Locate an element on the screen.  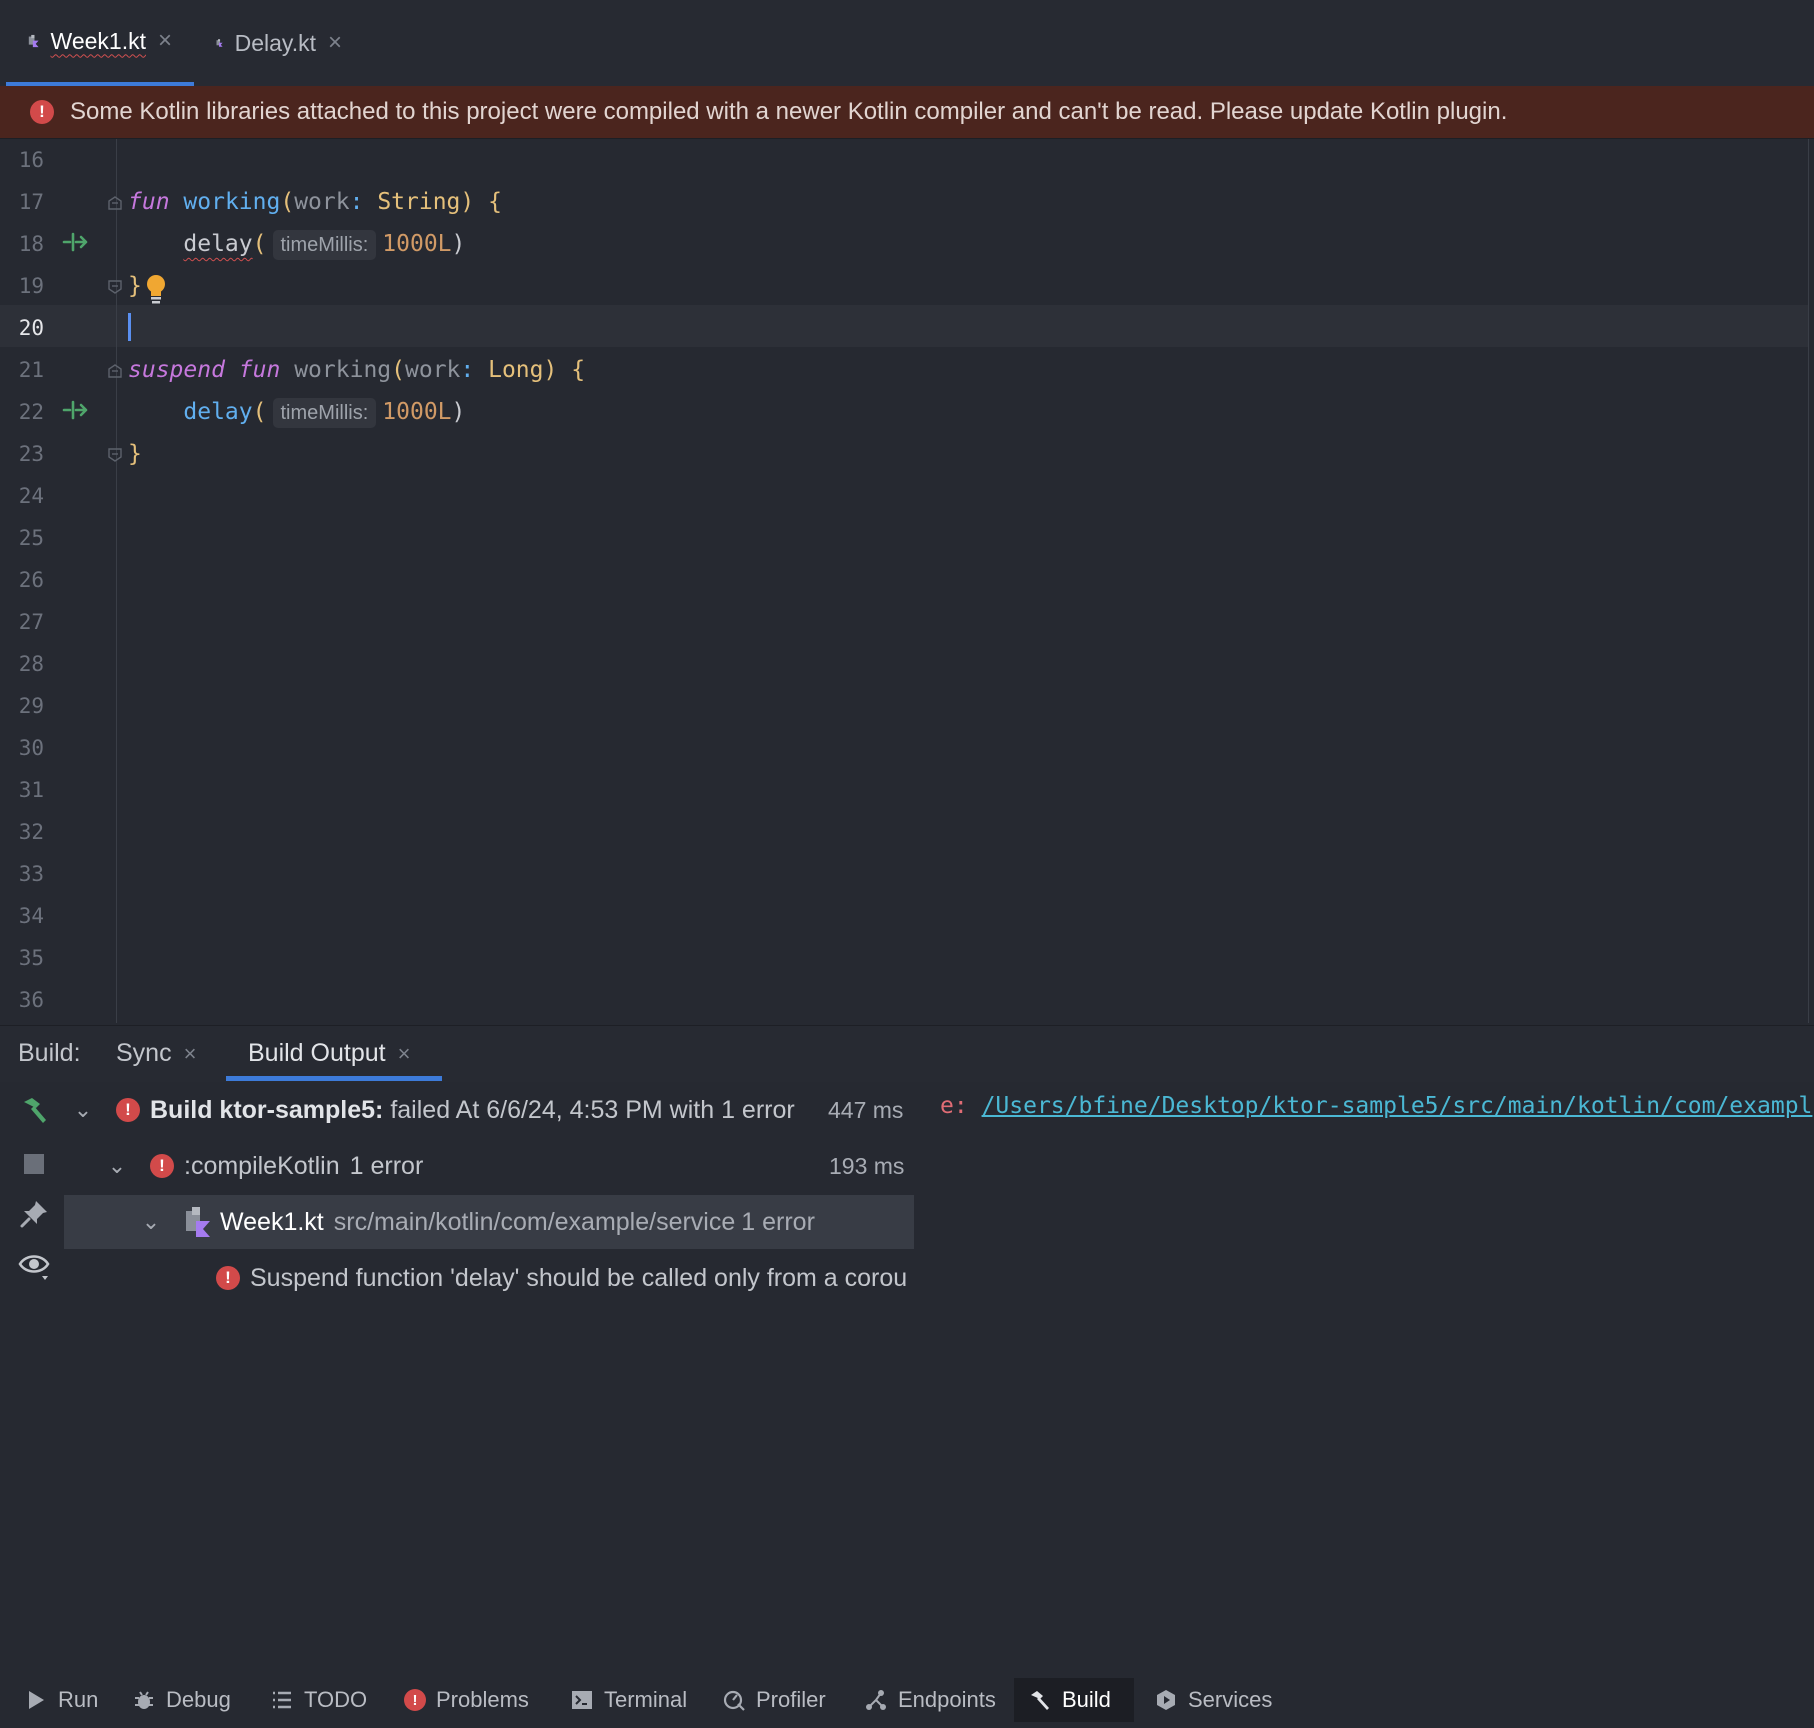
code-line-19: } is located at coordinates (135, 286).